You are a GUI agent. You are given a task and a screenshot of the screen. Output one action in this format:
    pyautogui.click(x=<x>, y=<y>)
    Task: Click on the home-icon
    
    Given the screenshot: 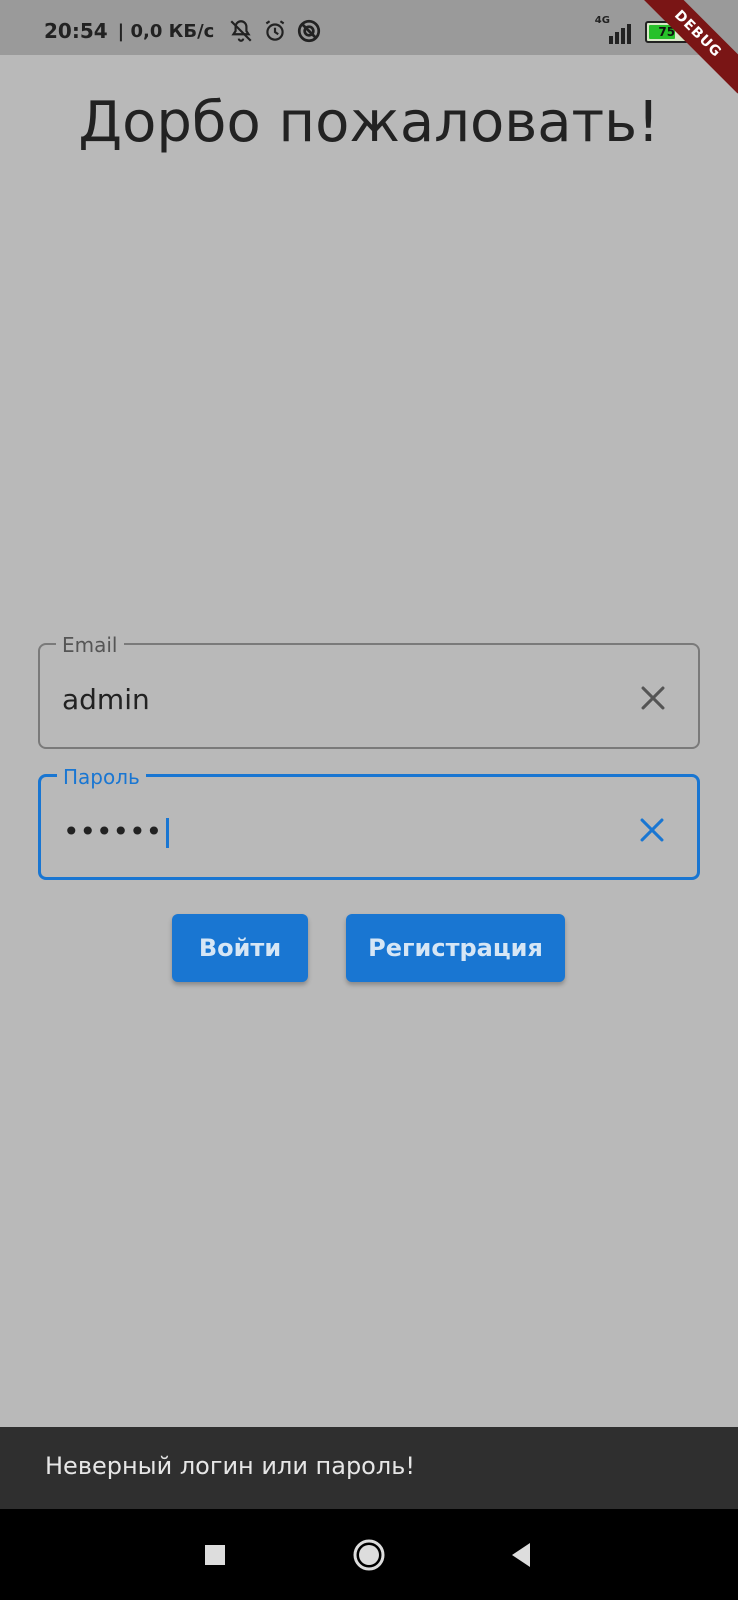 What is the action you would take?
    pyautogui.click(x=369, y=1555)
    